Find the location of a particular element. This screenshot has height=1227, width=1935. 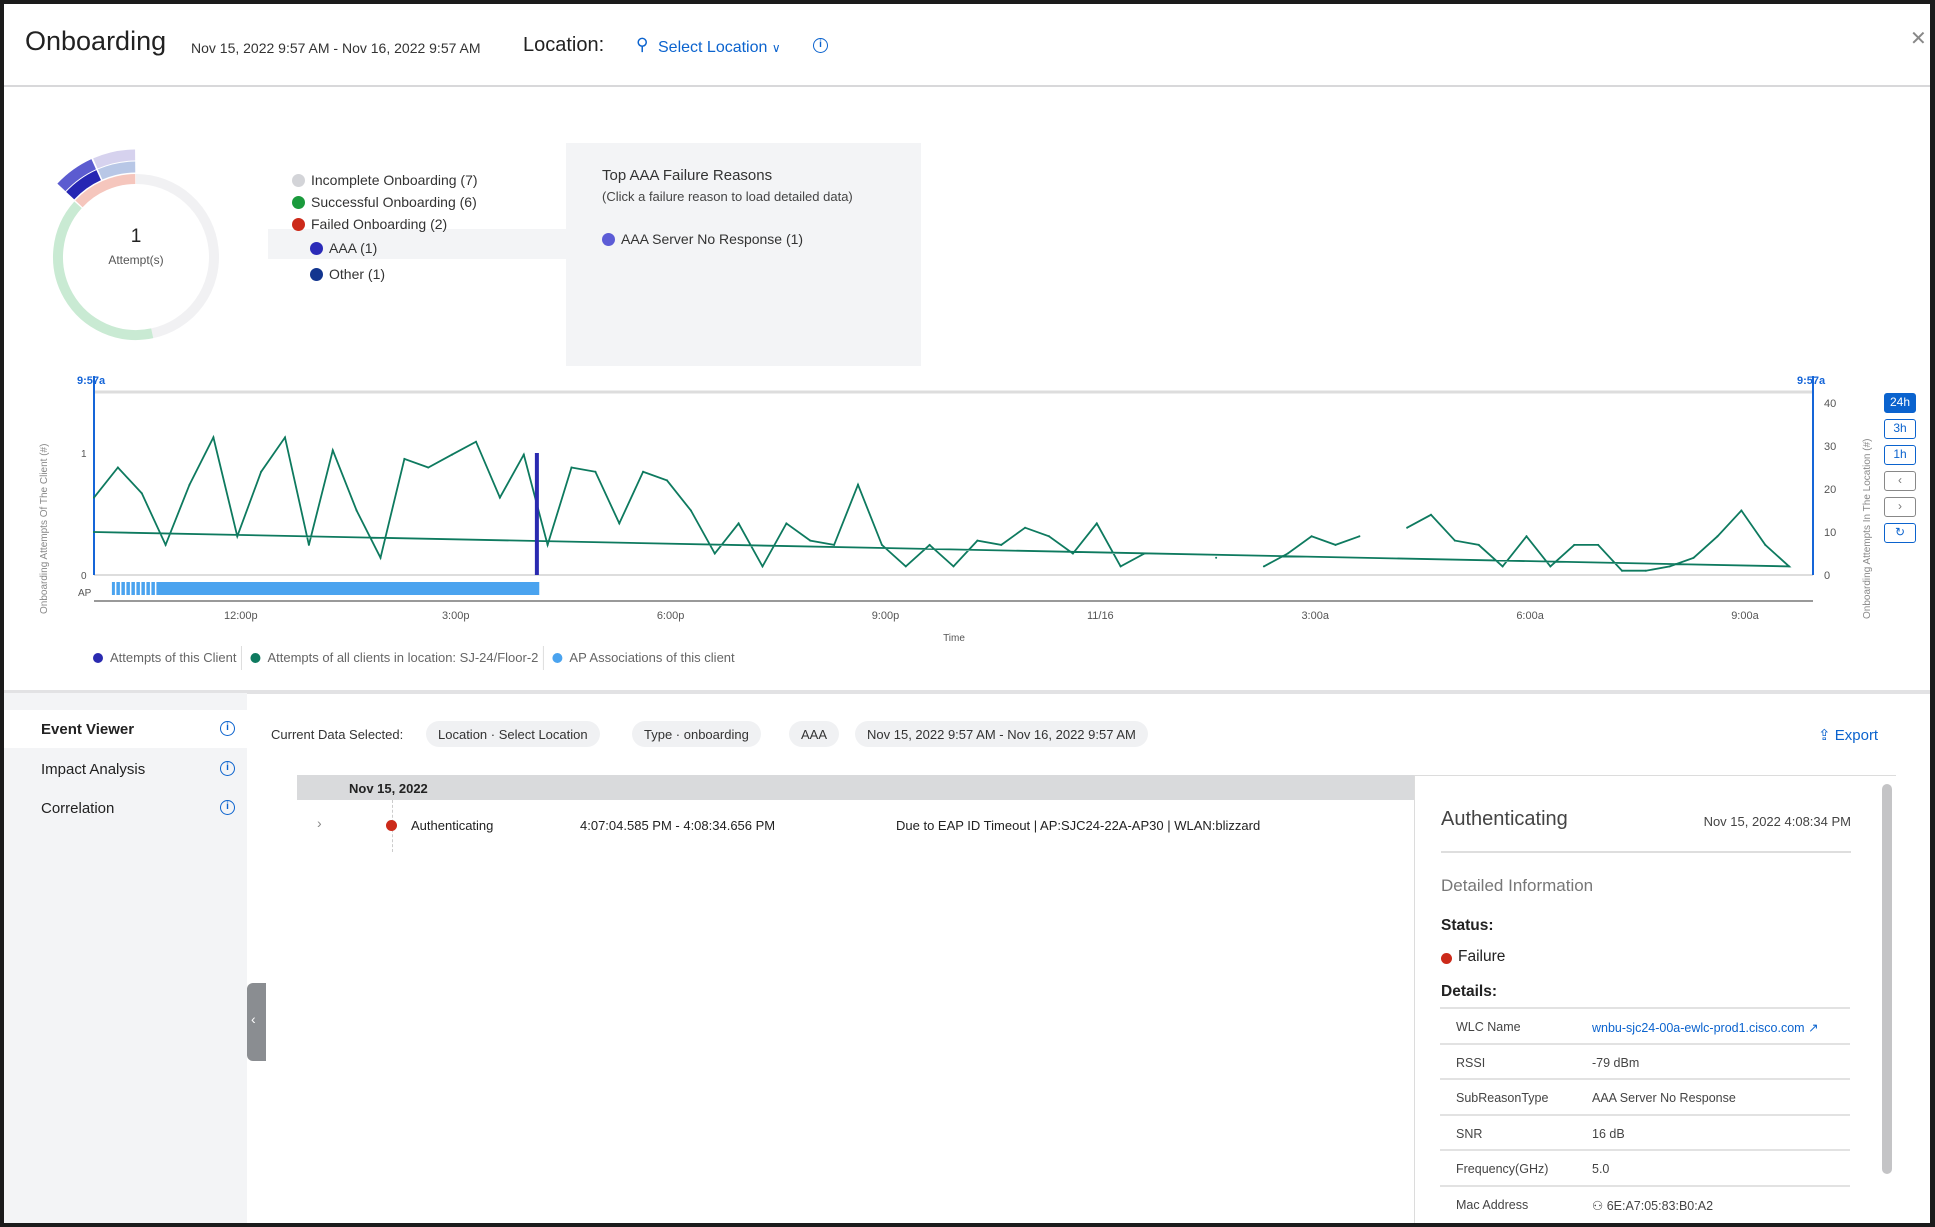

wlc-link: wnbu-sjc24-00a-ewlc-prod1.cisco.com ↗ is located at coordinates (1705, 1027).